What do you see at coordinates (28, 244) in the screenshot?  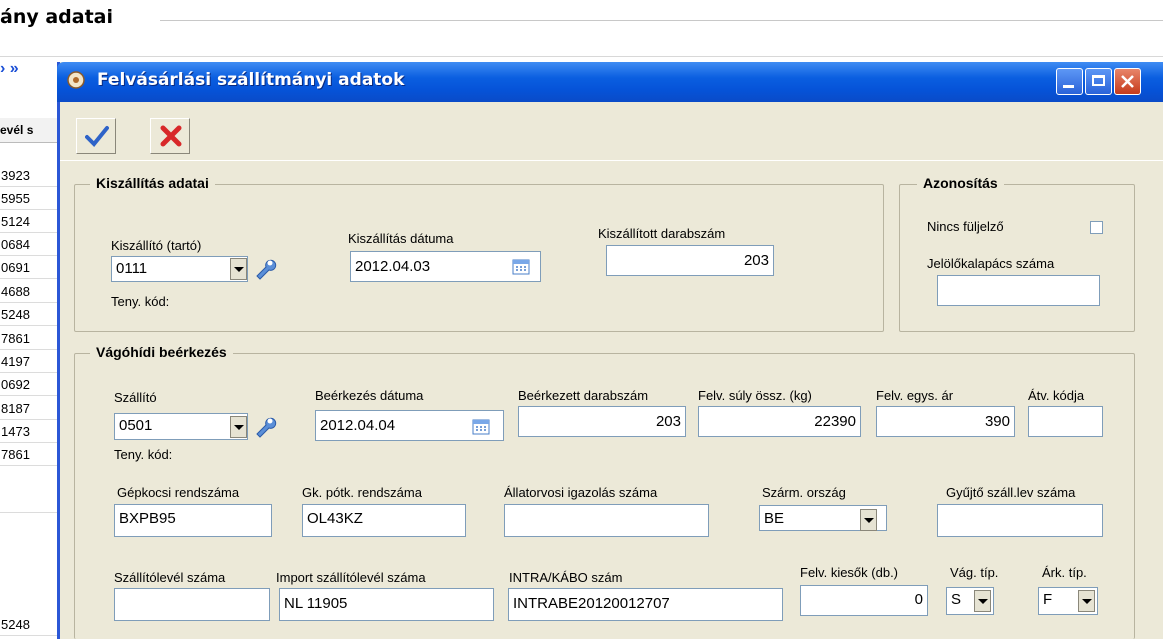 I see `grid-row: 0684` at bounding box center [28, 244].